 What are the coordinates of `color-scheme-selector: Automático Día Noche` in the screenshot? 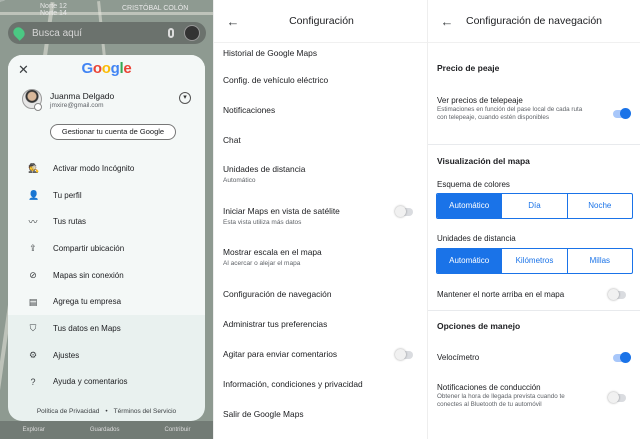 It's located at (534, 206).